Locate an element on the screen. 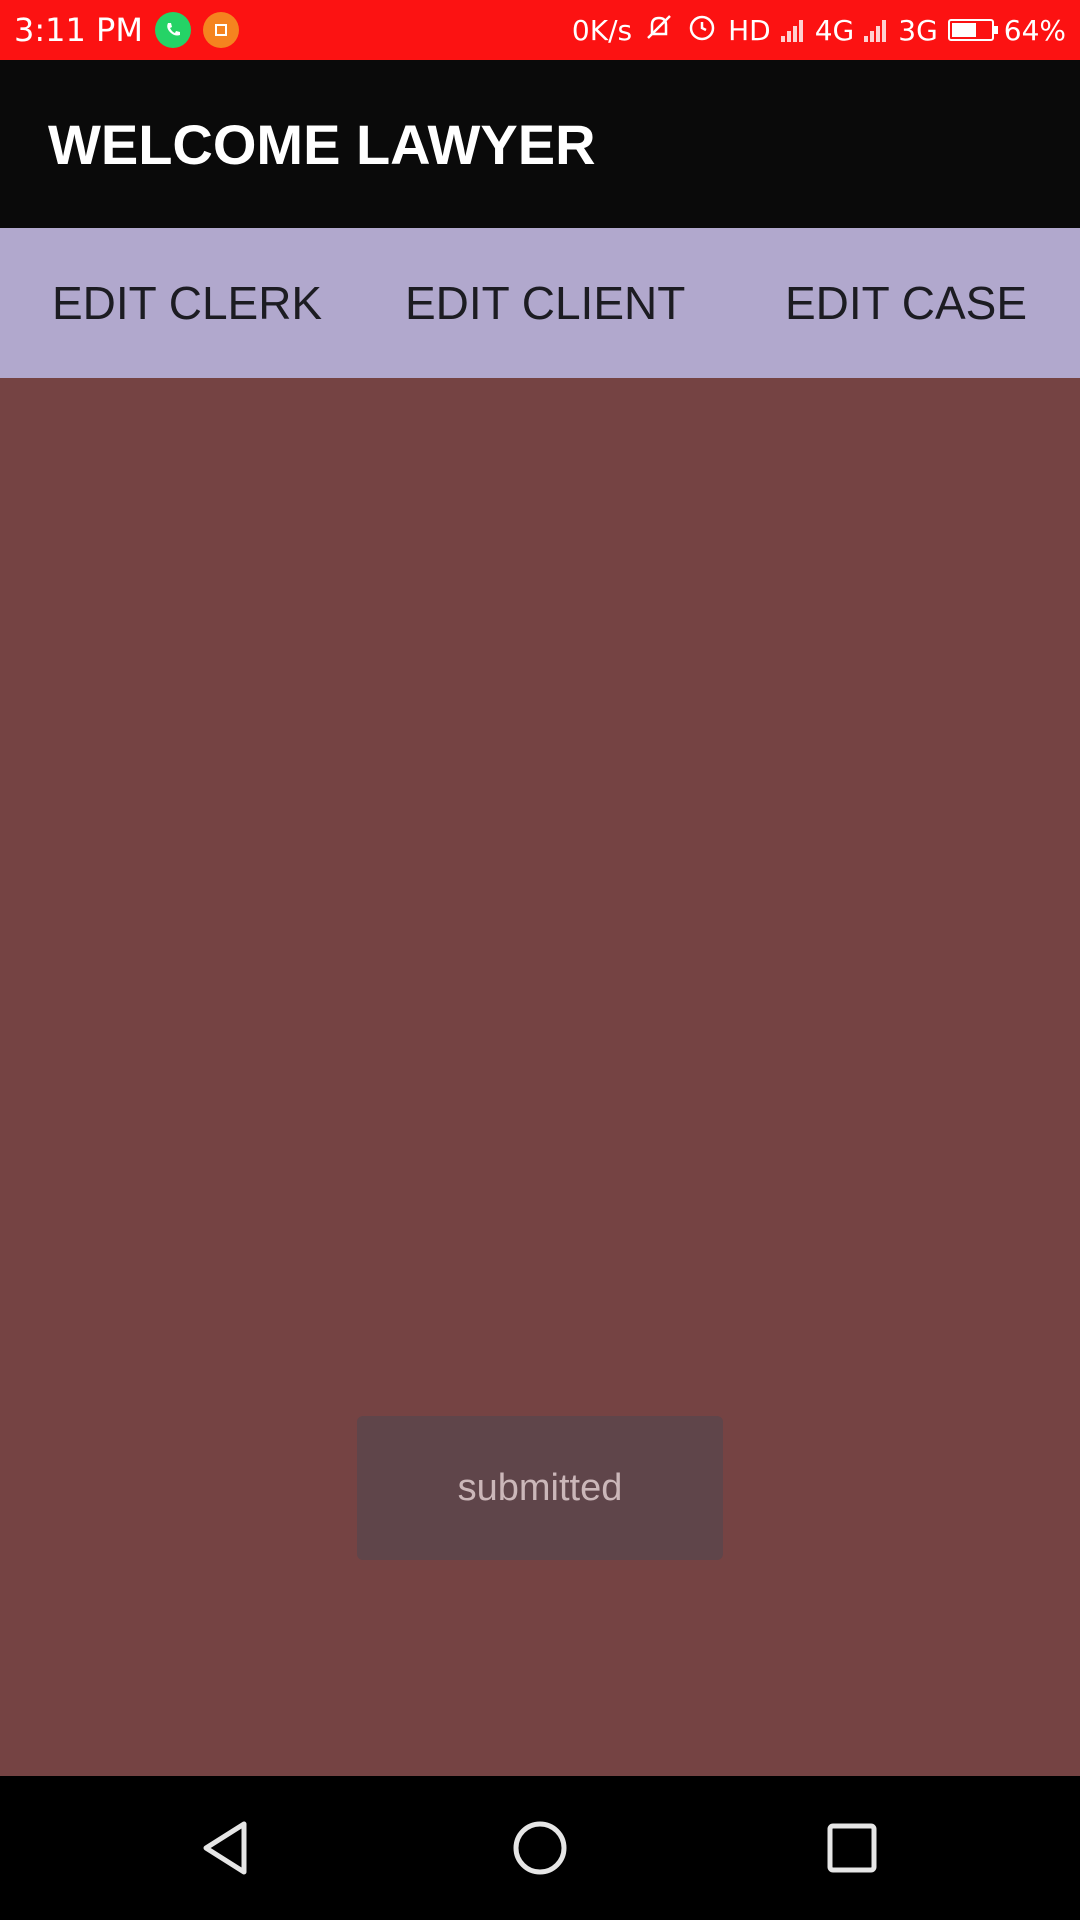  toast-message: submitted is located at coordinates (540, 1488).